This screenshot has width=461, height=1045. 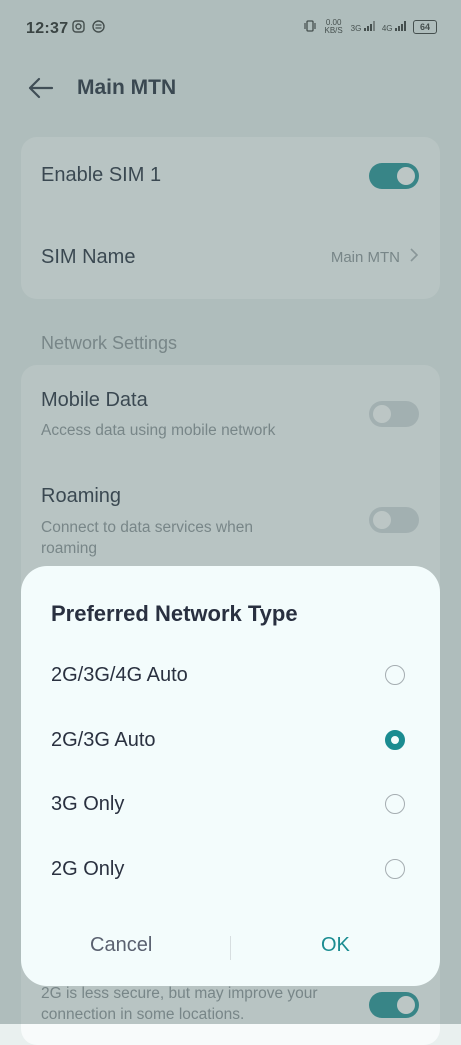 What do you see at coordinates (230, 805) in the screenshot?
I see `option-3g-only: 3G Only` at bounding box center [230, 805].